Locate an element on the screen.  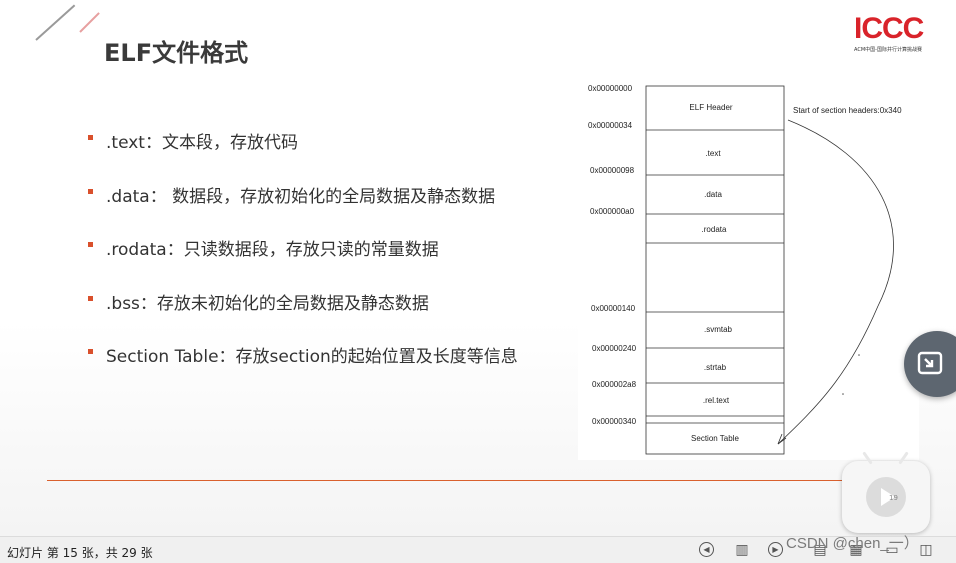
iccc-logo: ICCC ACM中国-国际并行计算挑战赛 is located at coordinates (894, 37).